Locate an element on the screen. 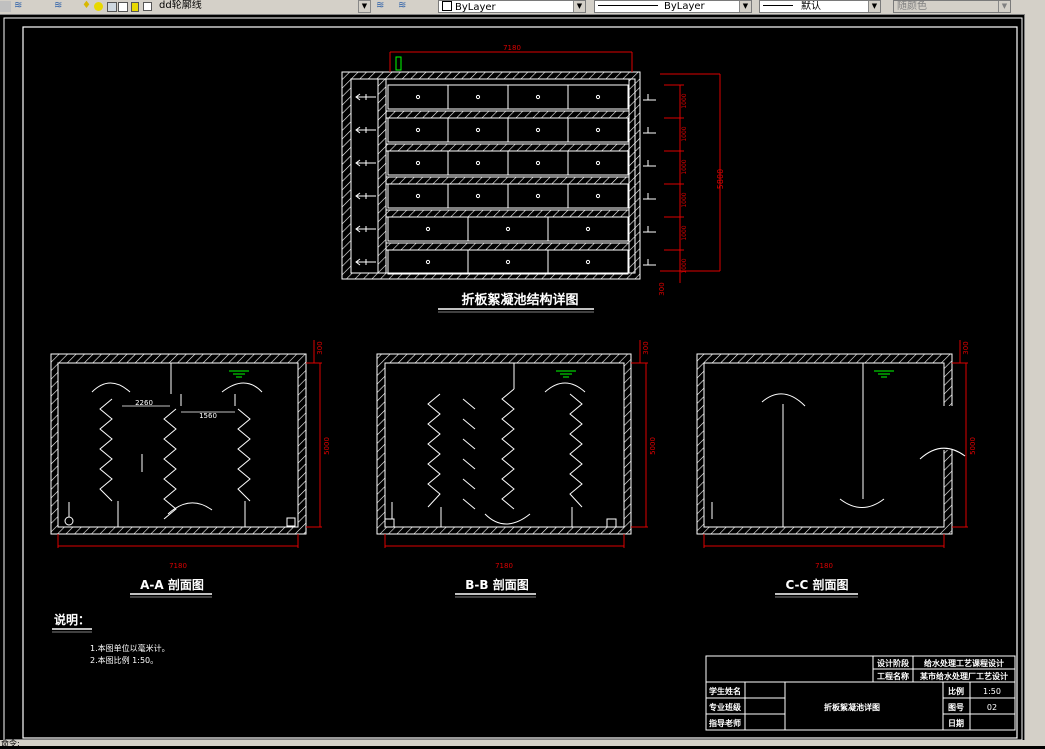 This screenshot has height=749, width=1045. section-c-inner is located at coordinates (824, 445).